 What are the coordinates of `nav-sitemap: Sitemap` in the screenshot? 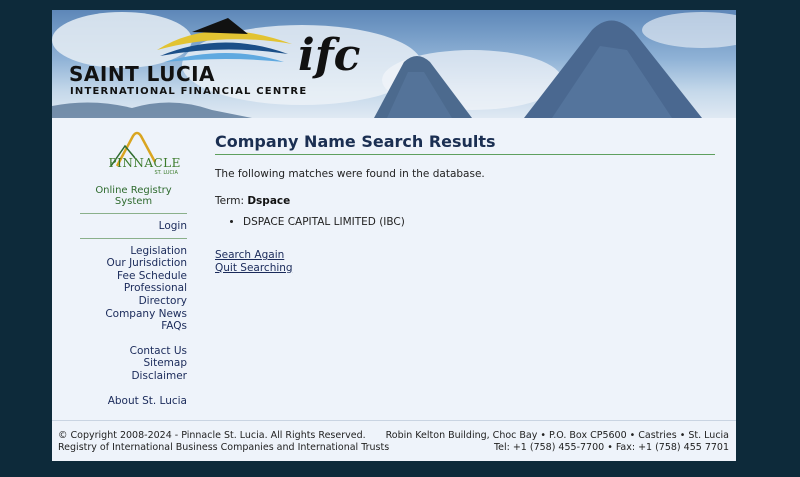 It's located at (134, 363).